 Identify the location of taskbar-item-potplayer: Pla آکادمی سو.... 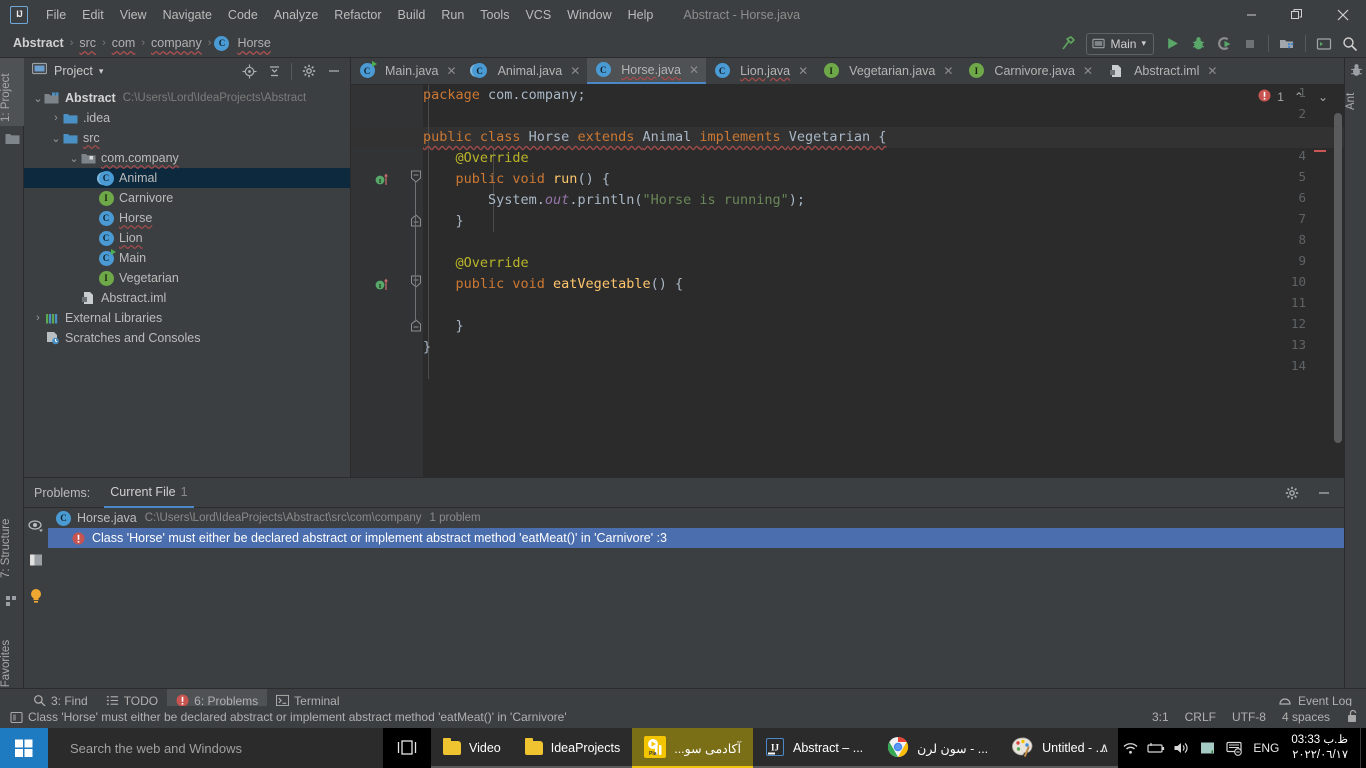
(692, 748).